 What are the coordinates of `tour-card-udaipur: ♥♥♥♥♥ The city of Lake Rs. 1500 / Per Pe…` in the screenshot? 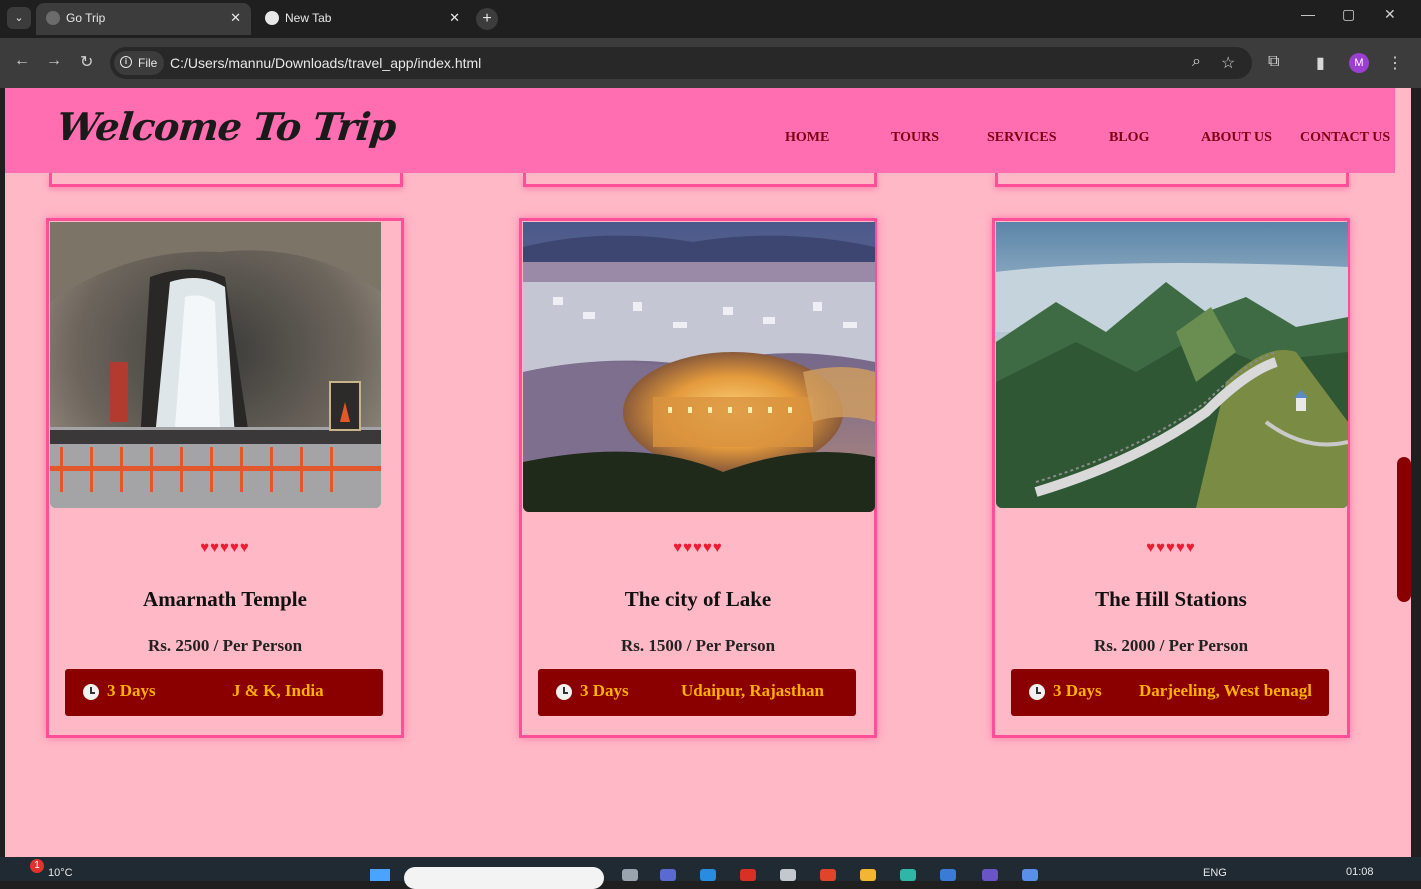 It's located at (698, 478).